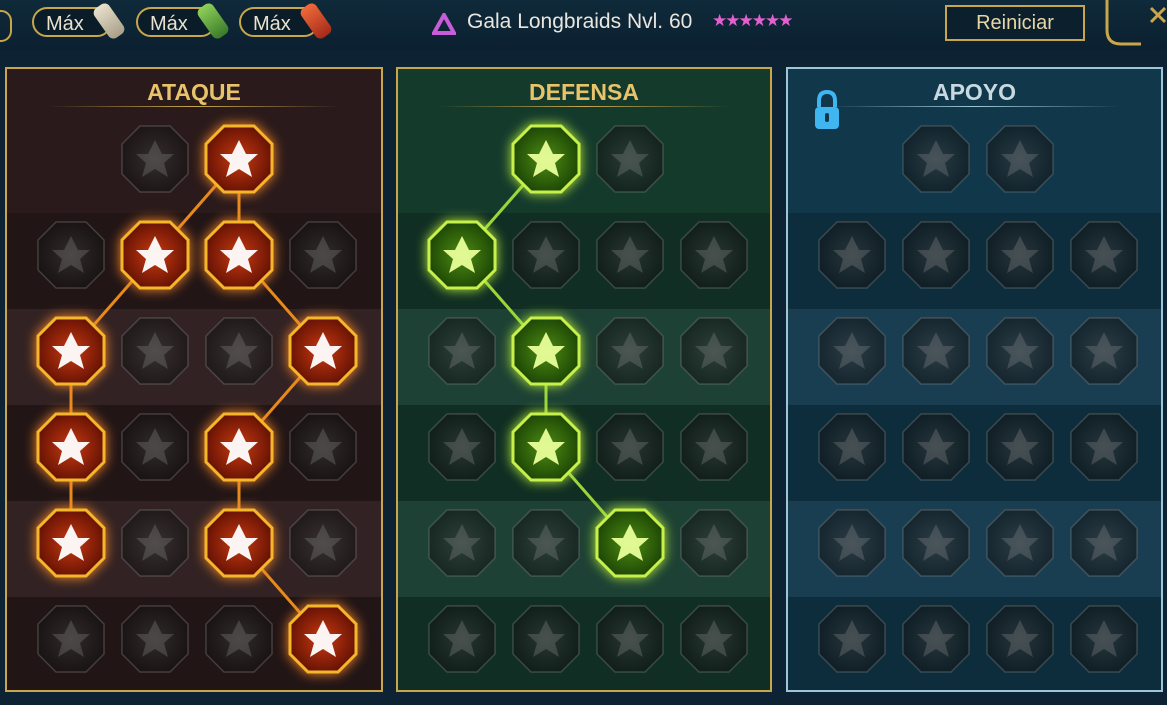  I want to click on currency-pill-3: Máx, so click(286, 21).